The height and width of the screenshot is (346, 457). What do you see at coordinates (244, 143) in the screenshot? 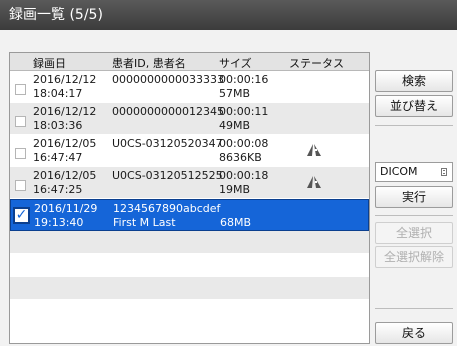
I see `row-duration: 00:00:08` at bounding box center [244, 143].